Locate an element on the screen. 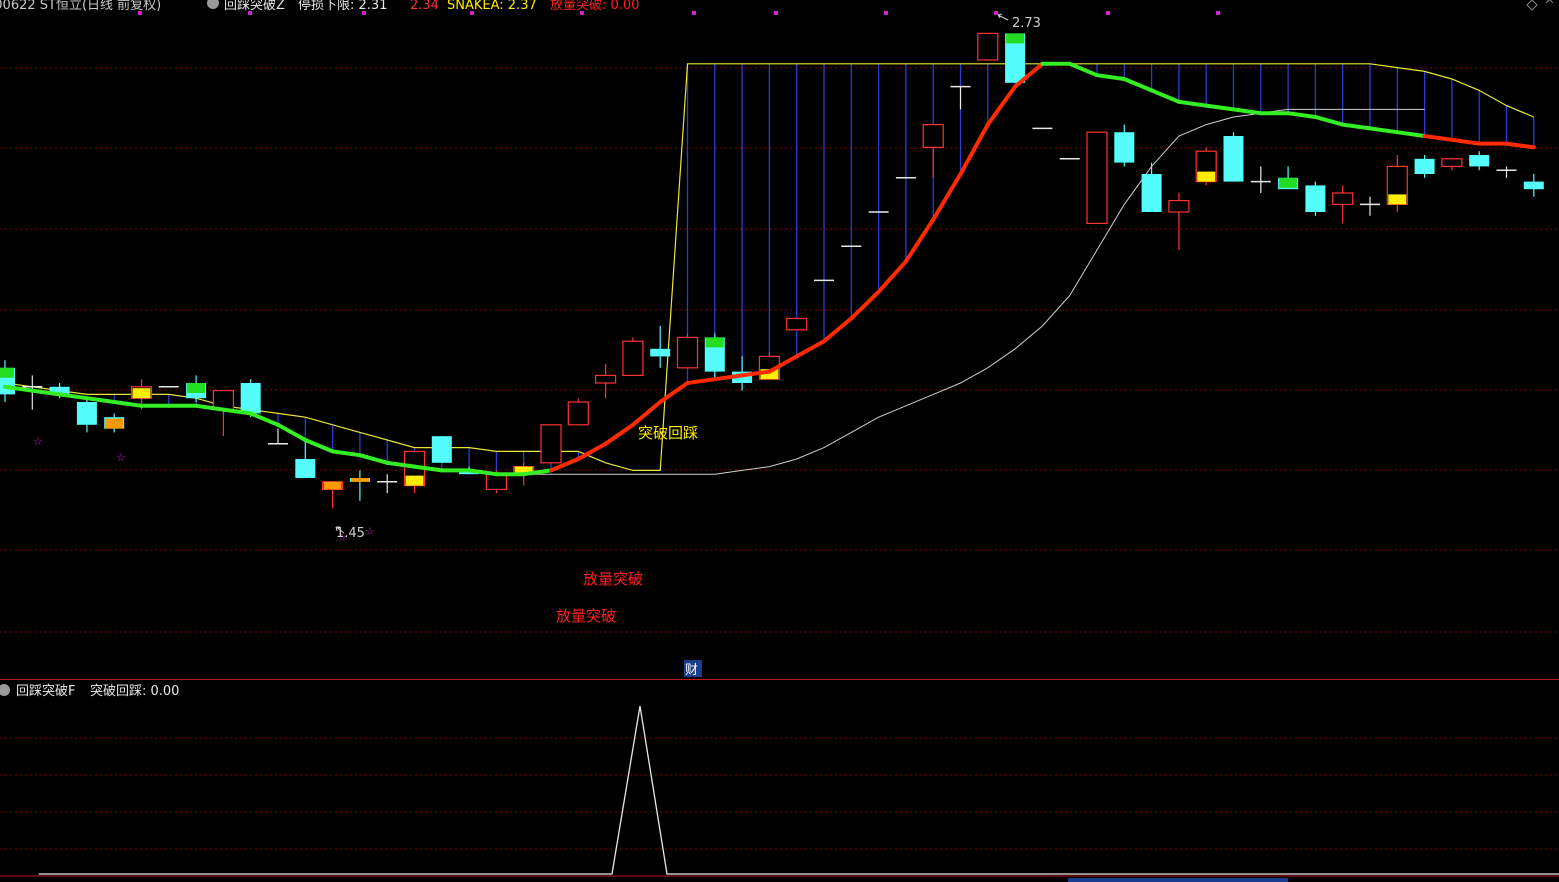 Image resolution: width=1559 pixels, height=882 pixels. volume-break-label-2: 放量突破 is located at coordinates (586, 616).